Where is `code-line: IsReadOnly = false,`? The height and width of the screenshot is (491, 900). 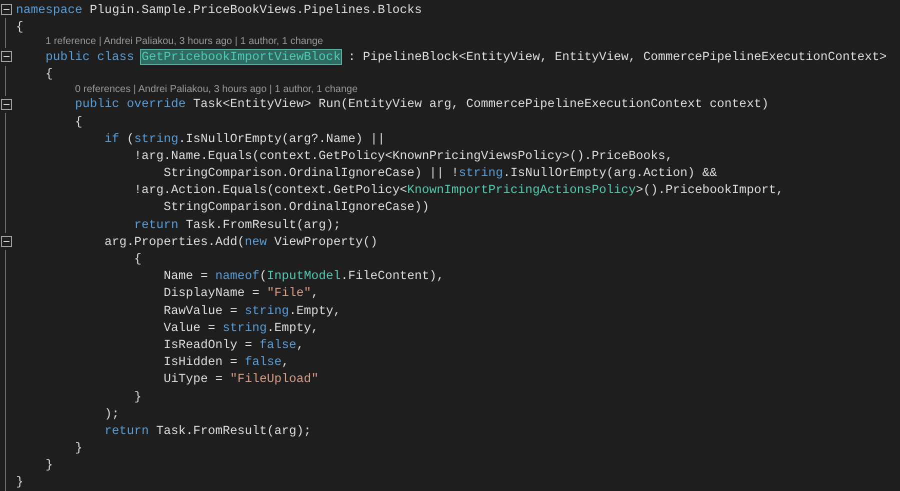 code-line: IsReadOnly = false, is located at coordinates (233, 344).